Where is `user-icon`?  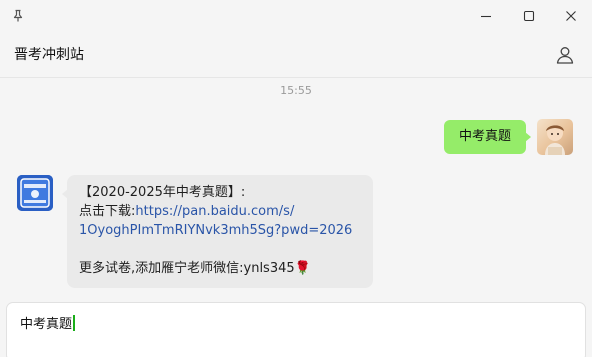 user-icon is located at coordinates (565, 55).